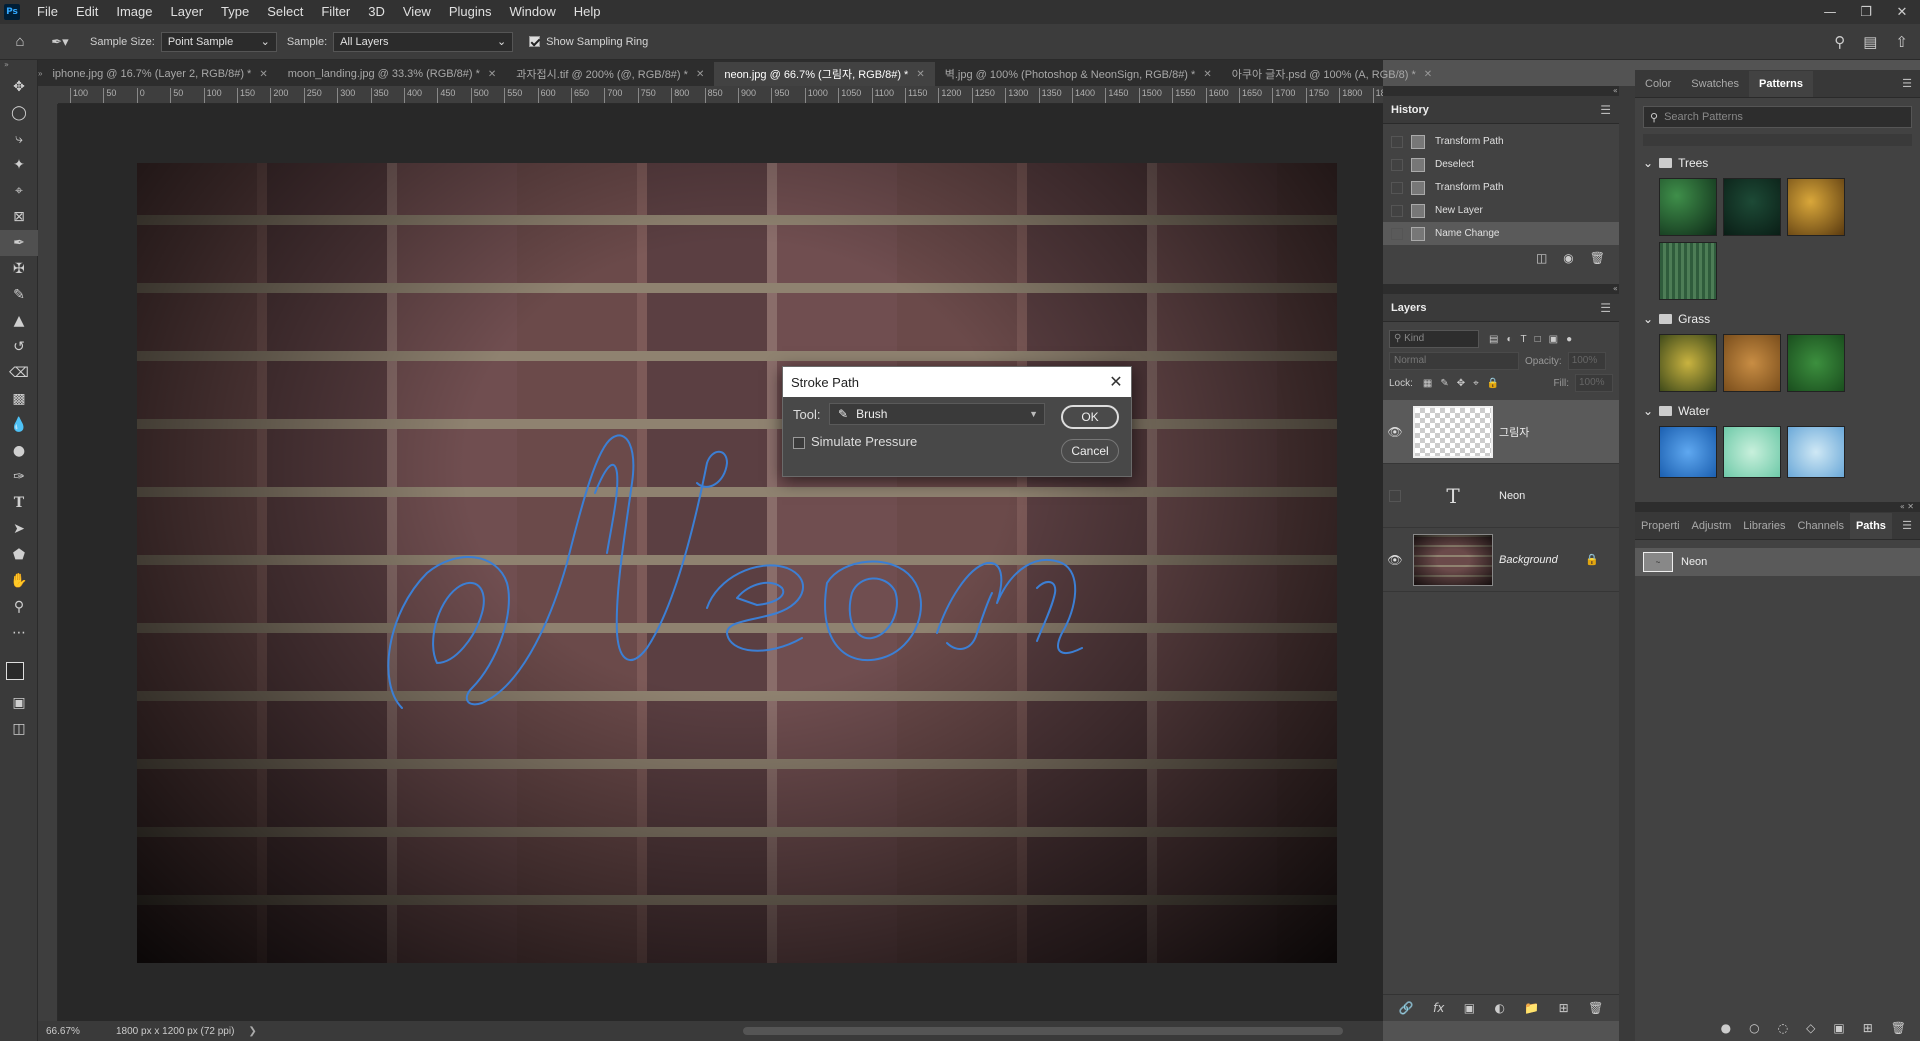 This screenshot has height=1041, width=1920. What do you see at coordinates (1902, 12) in the screenshot?
I see `close-window-icon: ✕` at bounding box center [1902, 12].